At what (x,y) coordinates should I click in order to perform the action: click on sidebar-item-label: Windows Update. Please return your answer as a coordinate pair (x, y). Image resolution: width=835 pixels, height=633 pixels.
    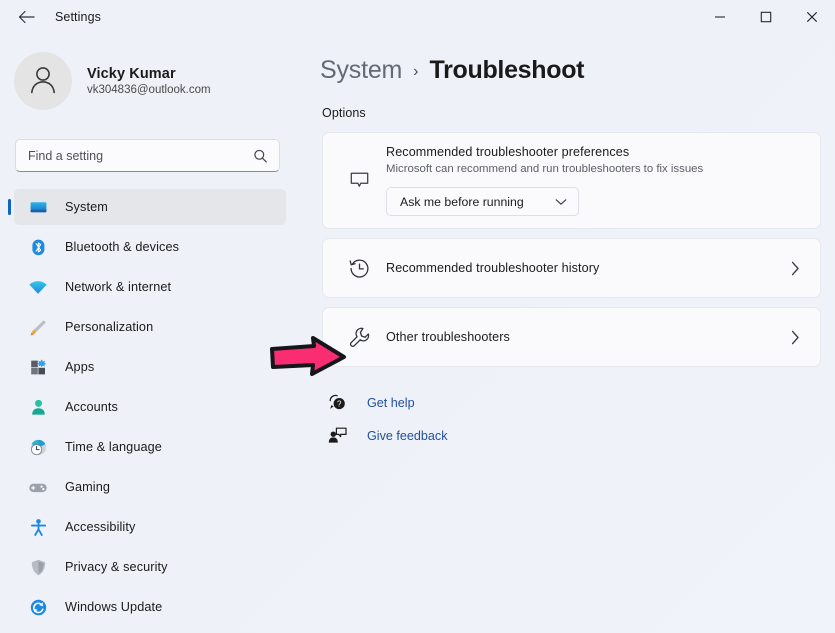
    Looking at the image, I should click on (114, 607).